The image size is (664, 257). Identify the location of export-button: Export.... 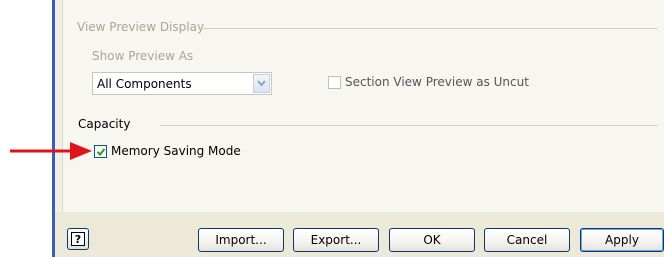
(336, 240).